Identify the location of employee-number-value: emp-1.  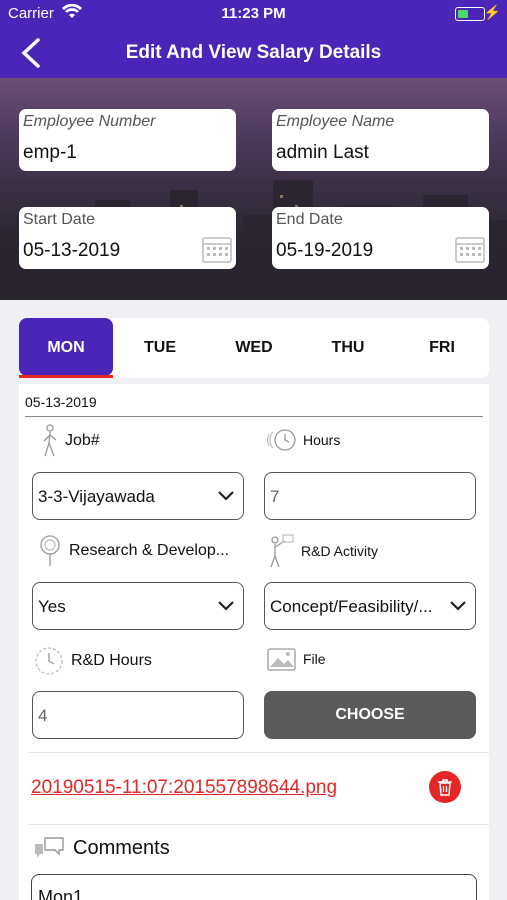
(50, 152).